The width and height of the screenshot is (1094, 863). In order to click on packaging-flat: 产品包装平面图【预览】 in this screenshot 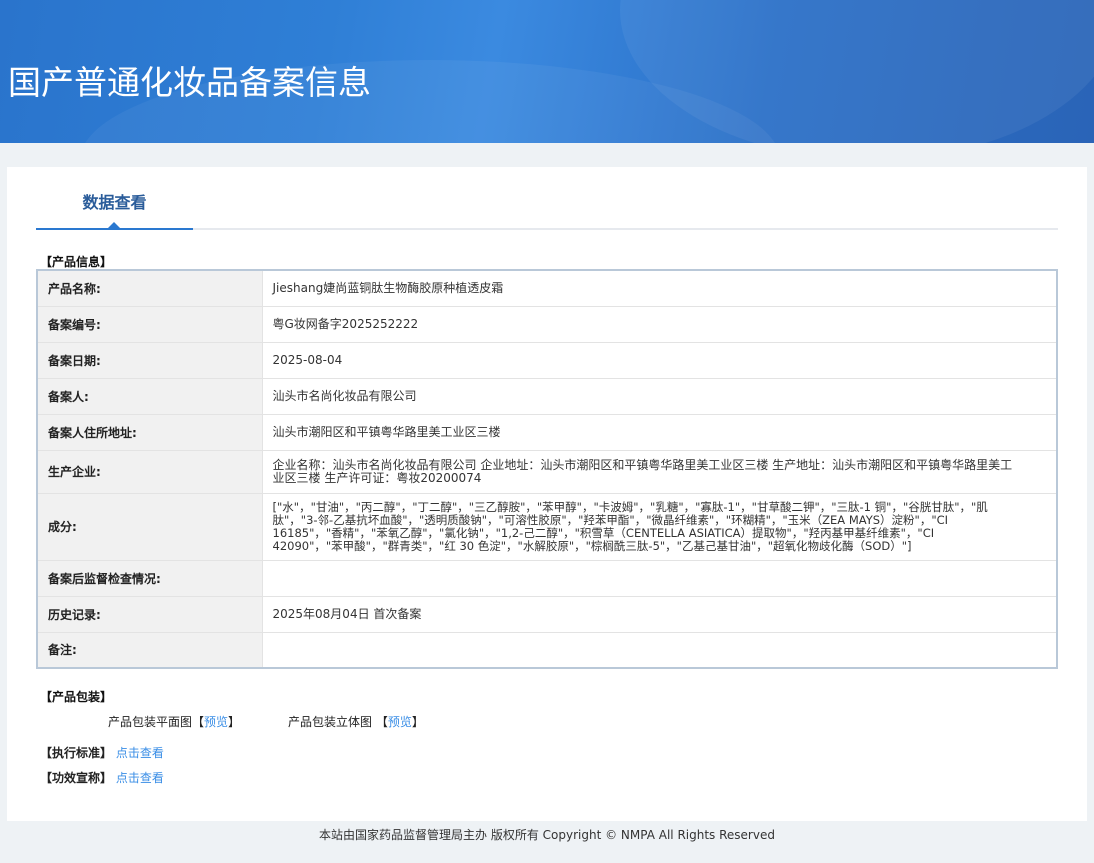, I will do `click(174, 721)`.